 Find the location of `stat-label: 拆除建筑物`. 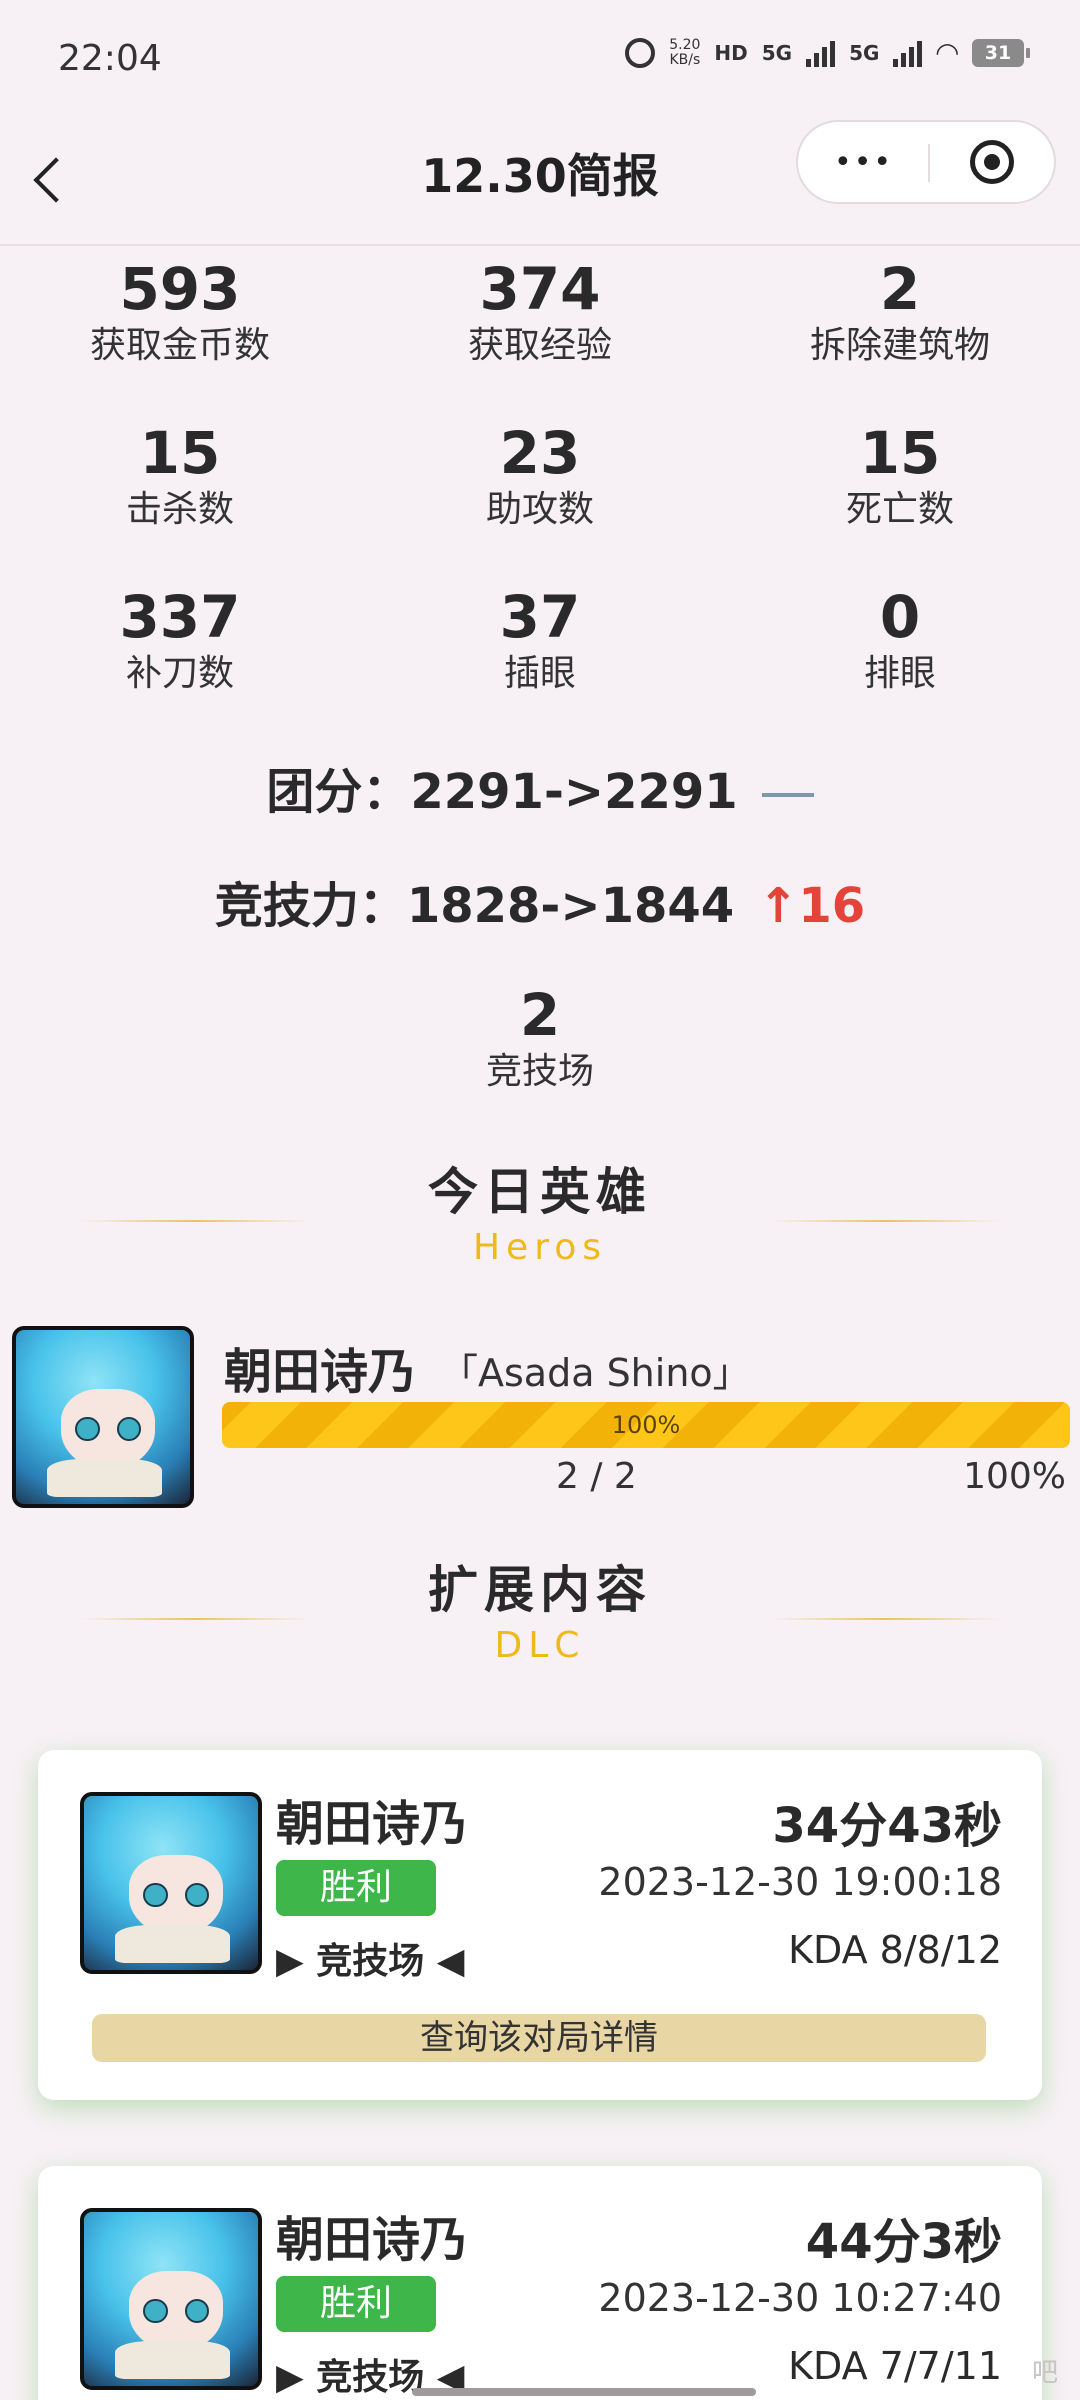

stat-label: 拆除建筑物 is located at coordinates (899, 345).